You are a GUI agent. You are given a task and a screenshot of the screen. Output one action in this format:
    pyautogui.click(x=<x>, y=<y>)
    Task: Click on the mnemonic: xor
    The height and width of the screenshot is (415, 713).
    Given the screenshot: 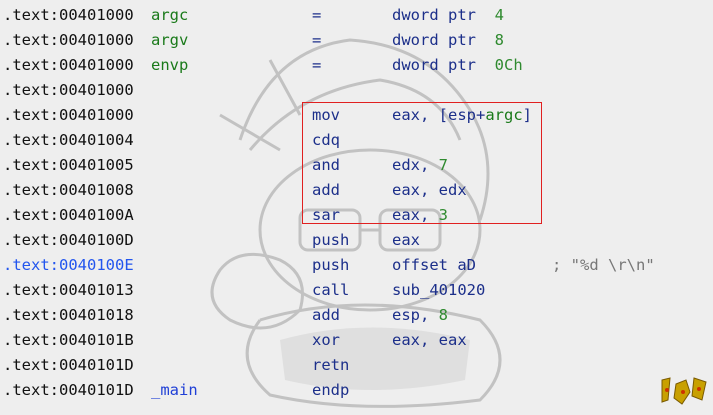 What is the action you would take?
    pyautogui.click(x=326, y=340)
    